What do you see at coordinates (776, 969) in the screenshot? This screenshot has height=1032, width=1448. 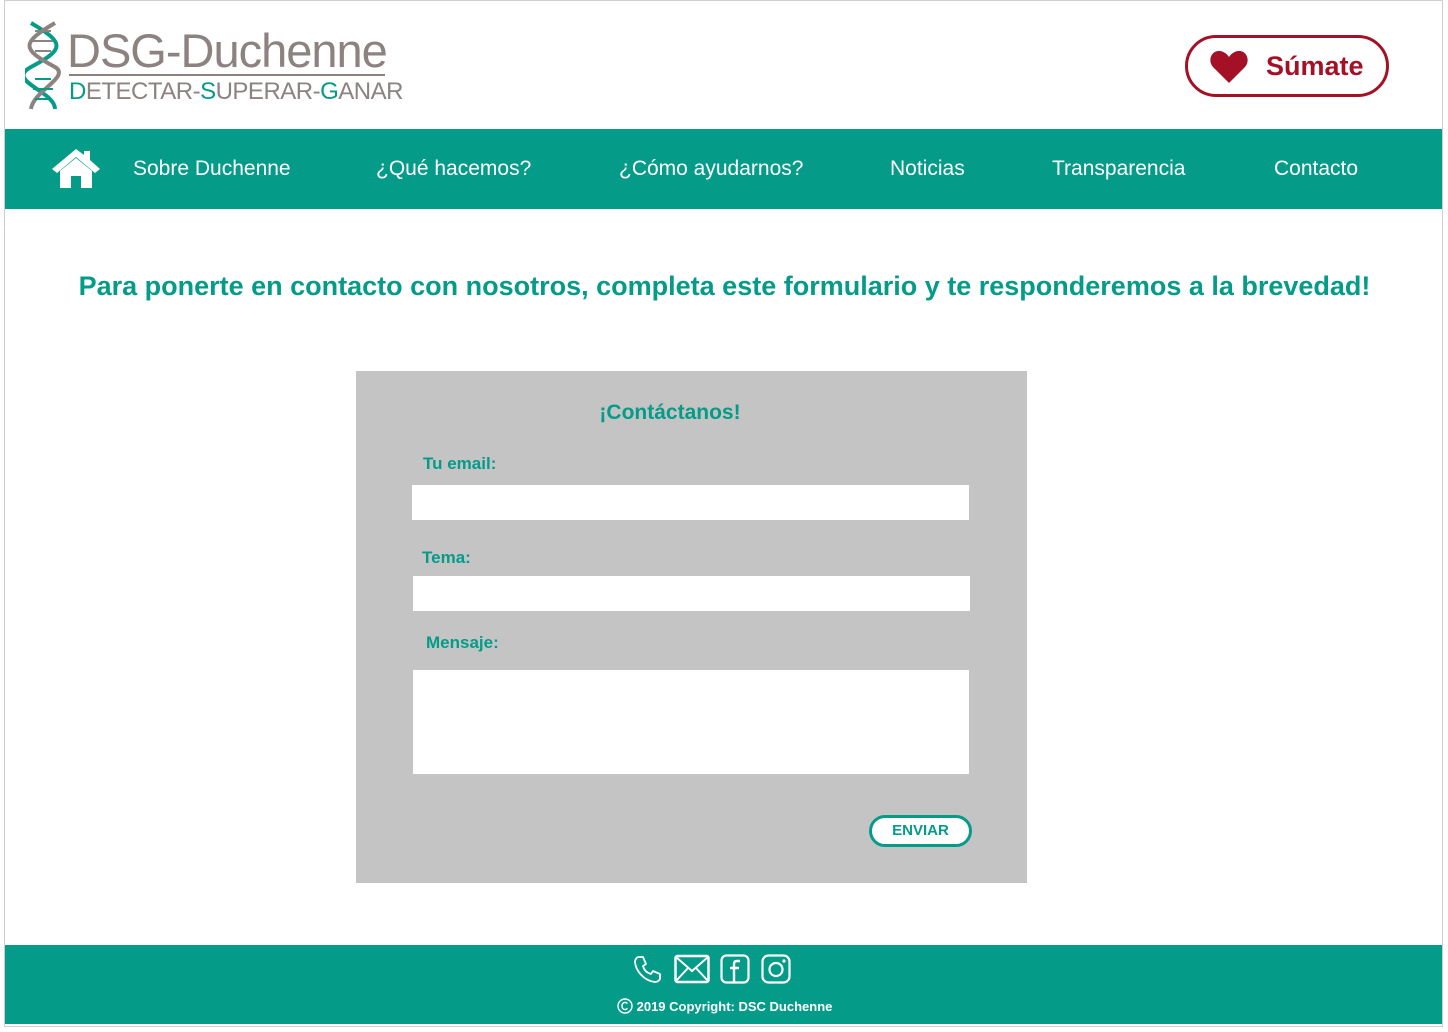 I see `instagram-icon` at bounding box center [776, 969].